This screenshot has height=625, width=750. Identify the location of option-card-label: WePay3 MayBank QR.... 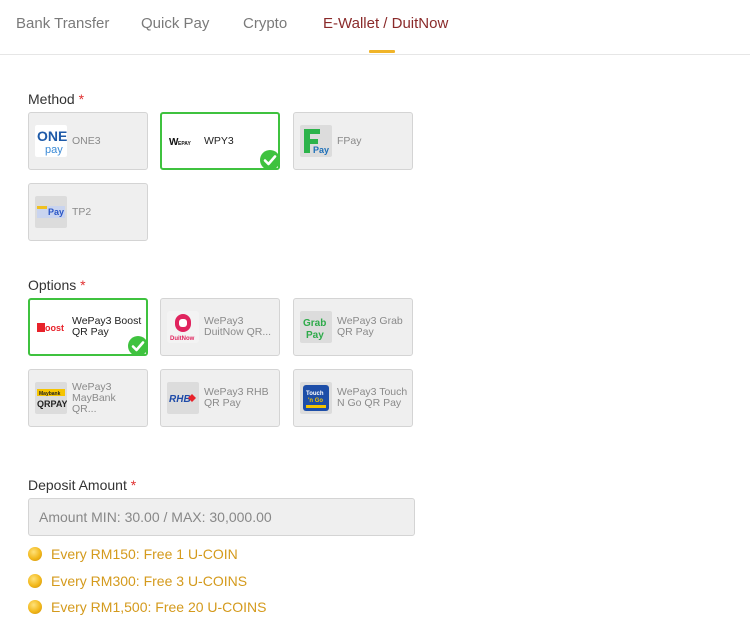
(94, 397).